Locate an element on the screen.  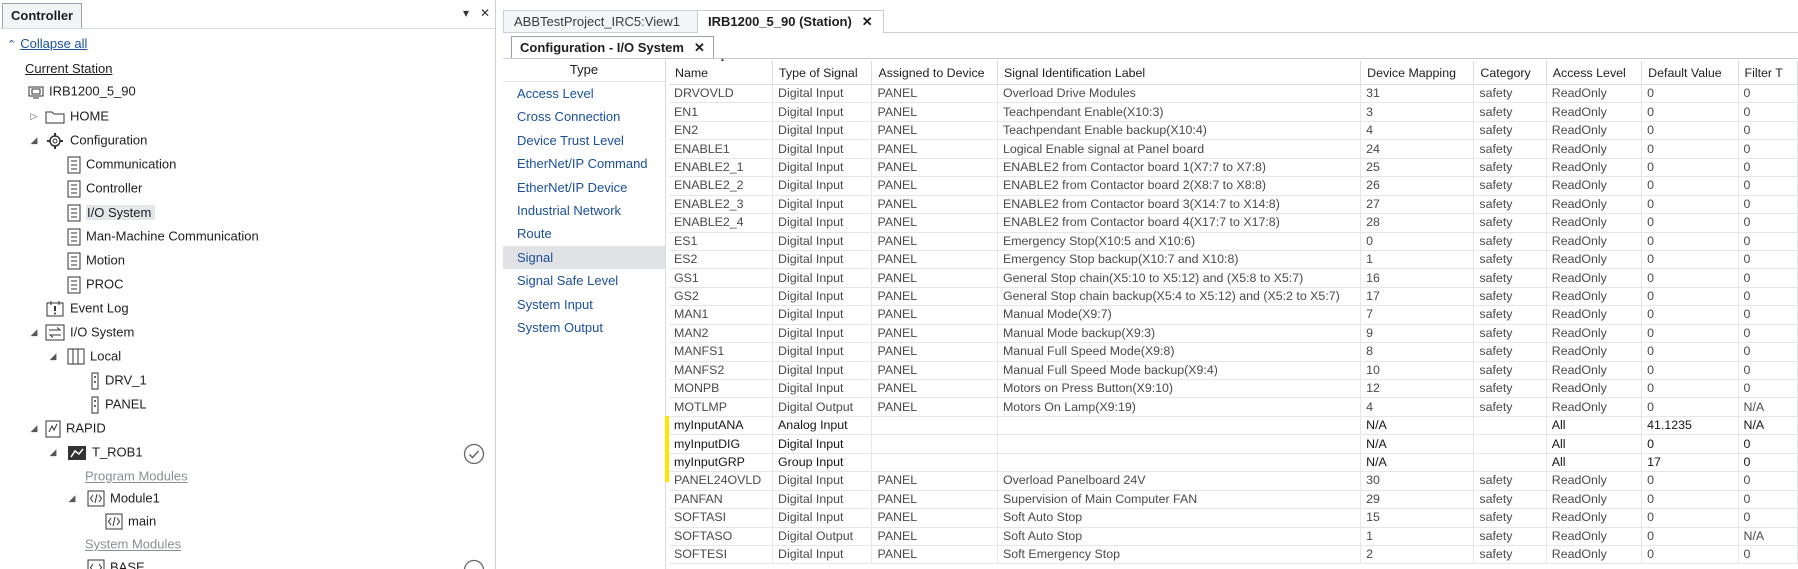
cell-signal-label: Soft Auto Stop is located at coordinates (1179, 518).